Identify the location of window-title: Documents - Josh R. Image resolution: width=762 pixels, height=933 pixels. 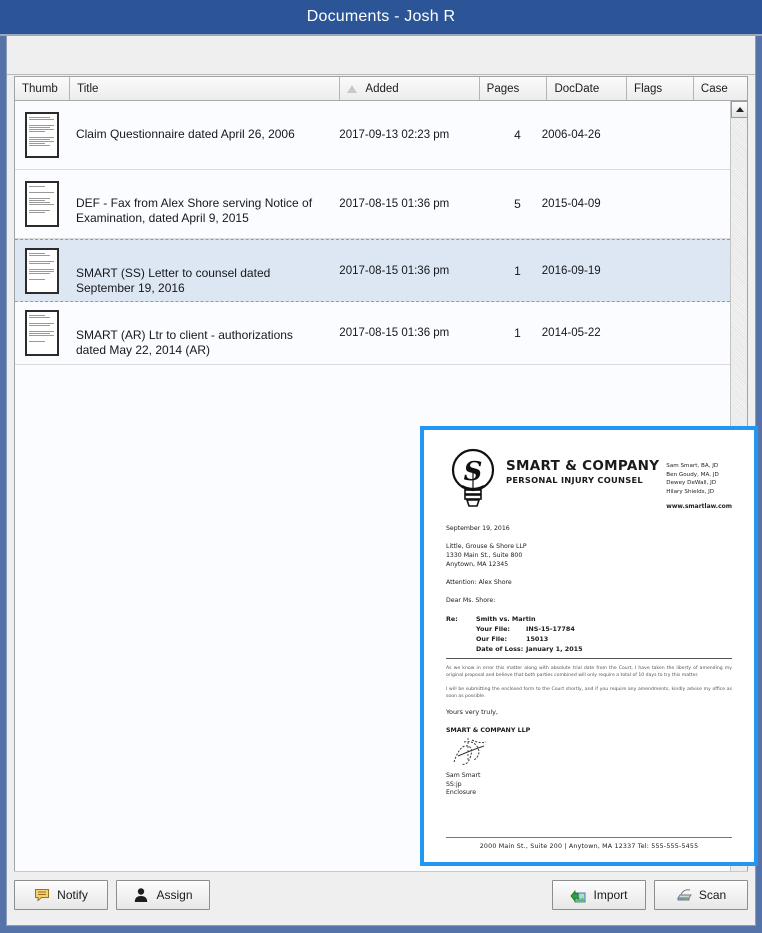
(381, 16).